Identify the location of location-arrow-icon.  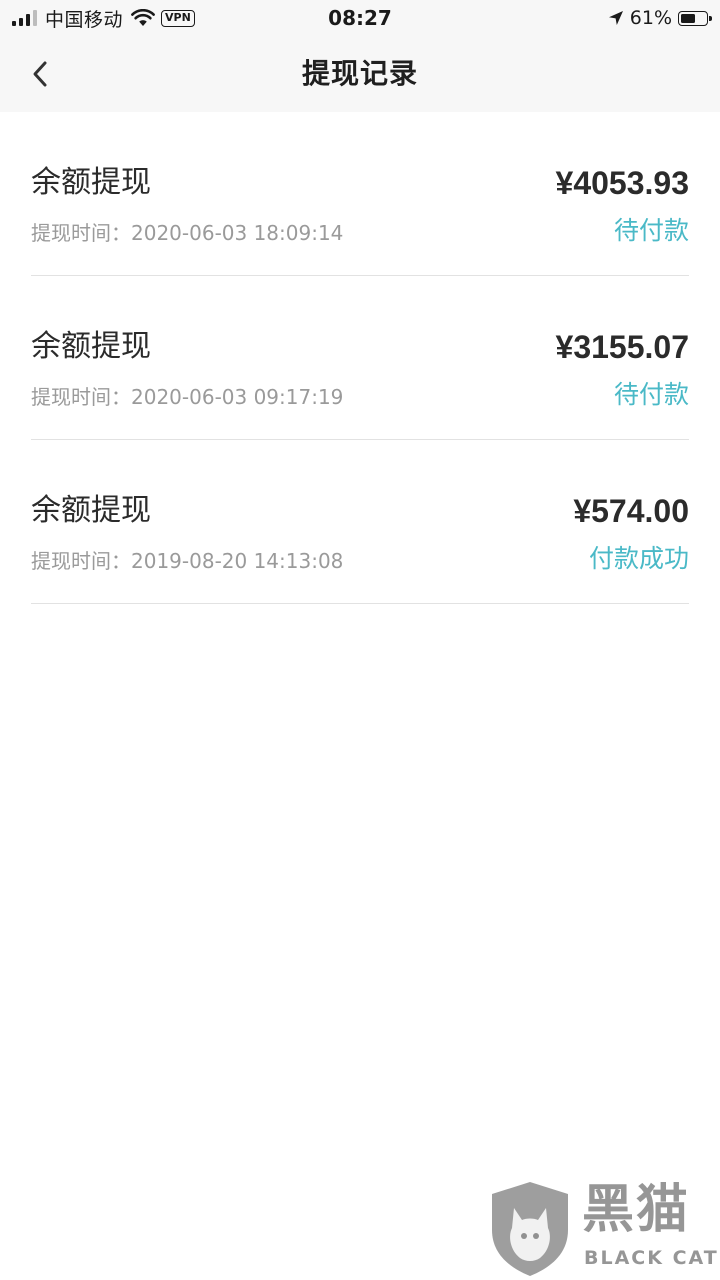
(615, 18).